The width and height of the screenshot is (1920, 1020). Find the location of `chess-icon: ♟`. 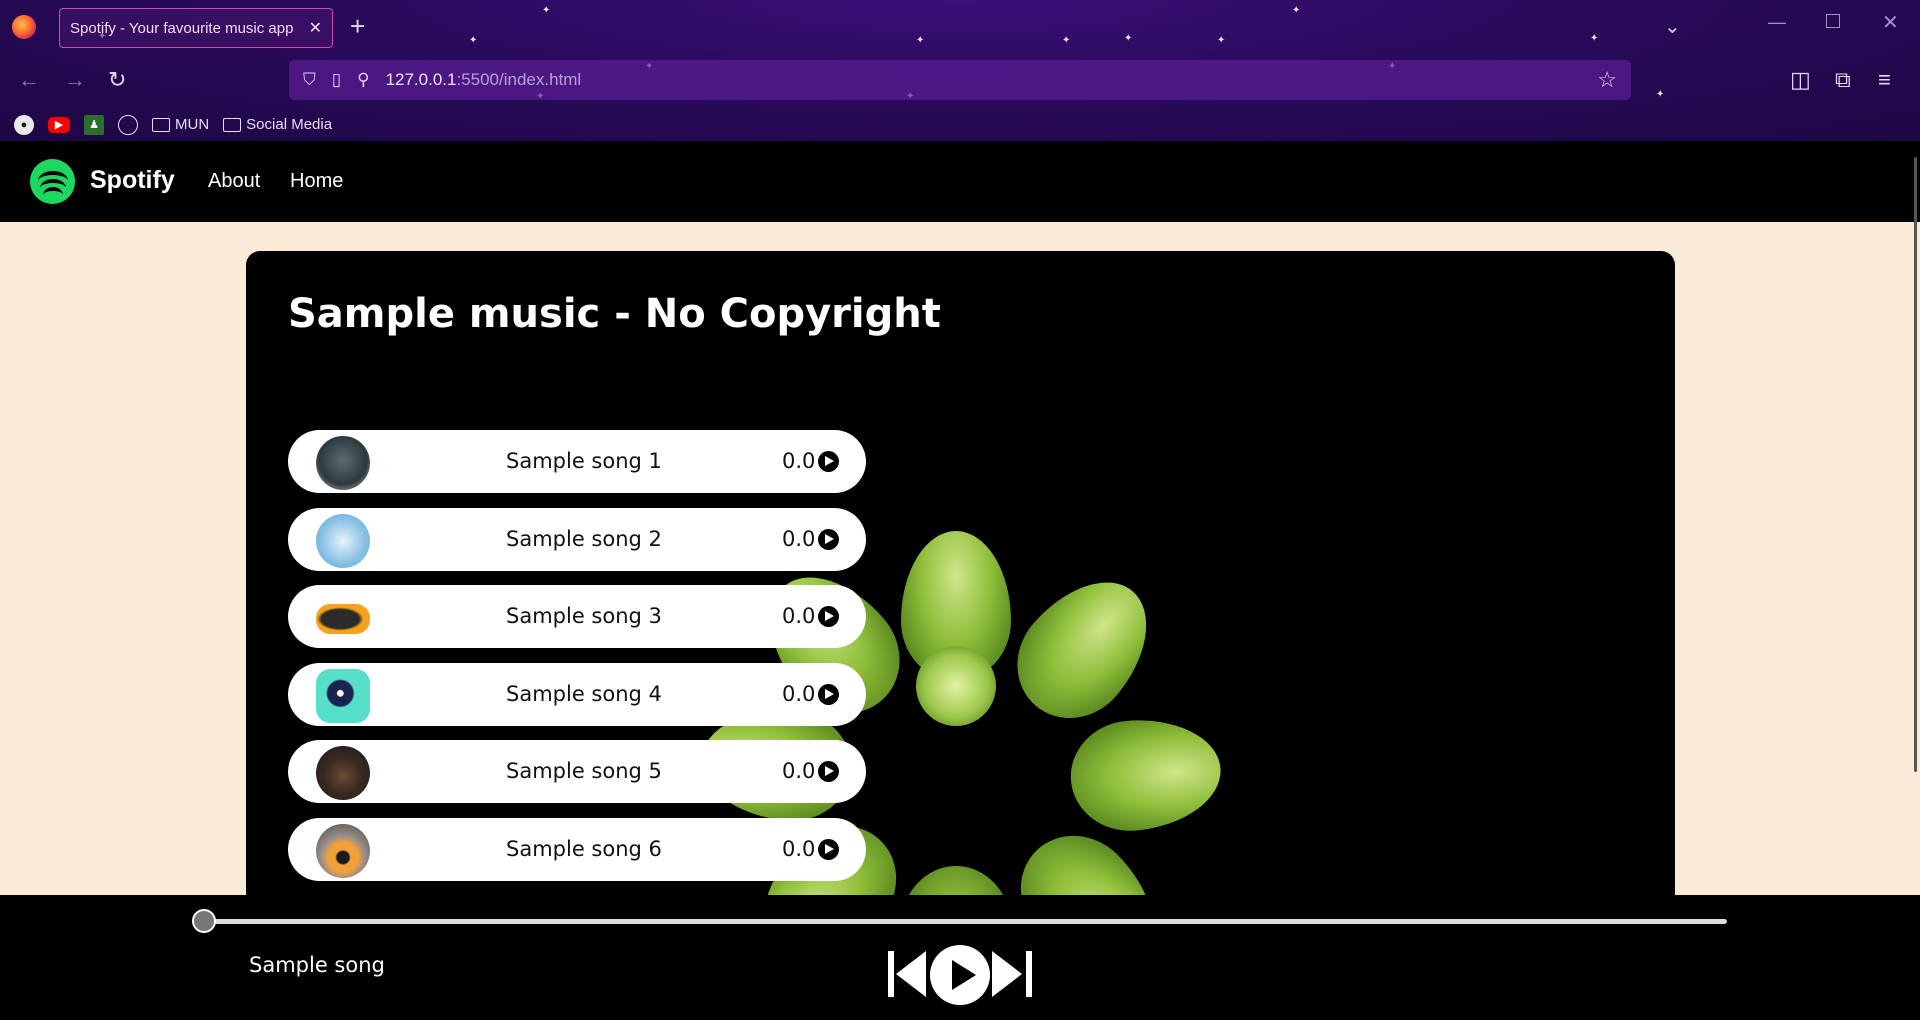

chess-icon: ♟ is located at coordinates (94, 124).